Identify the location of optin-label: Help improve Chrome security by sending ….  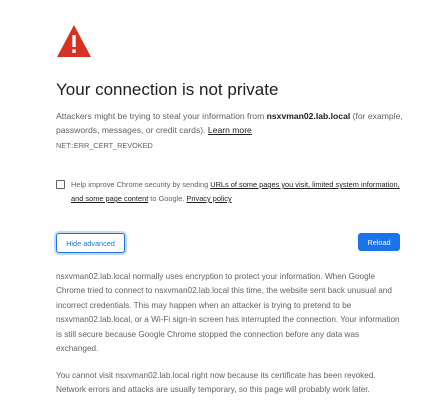
(236, 192).